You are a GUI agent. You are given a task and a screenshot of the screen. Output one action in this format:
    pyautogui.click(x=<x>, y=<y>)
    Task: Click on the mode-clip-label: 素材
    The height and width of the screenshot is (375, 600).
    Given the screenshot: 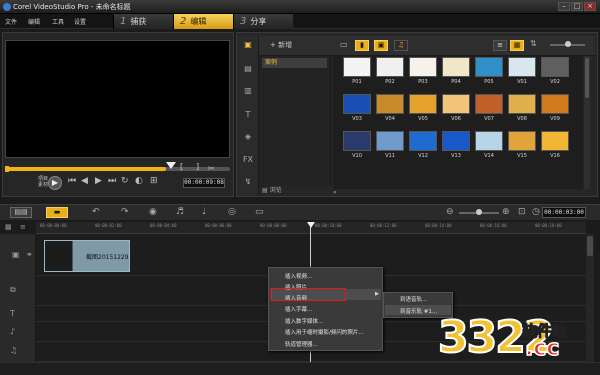 What is the action you would take?
    pyautogui.click(x=43, y=184)
    